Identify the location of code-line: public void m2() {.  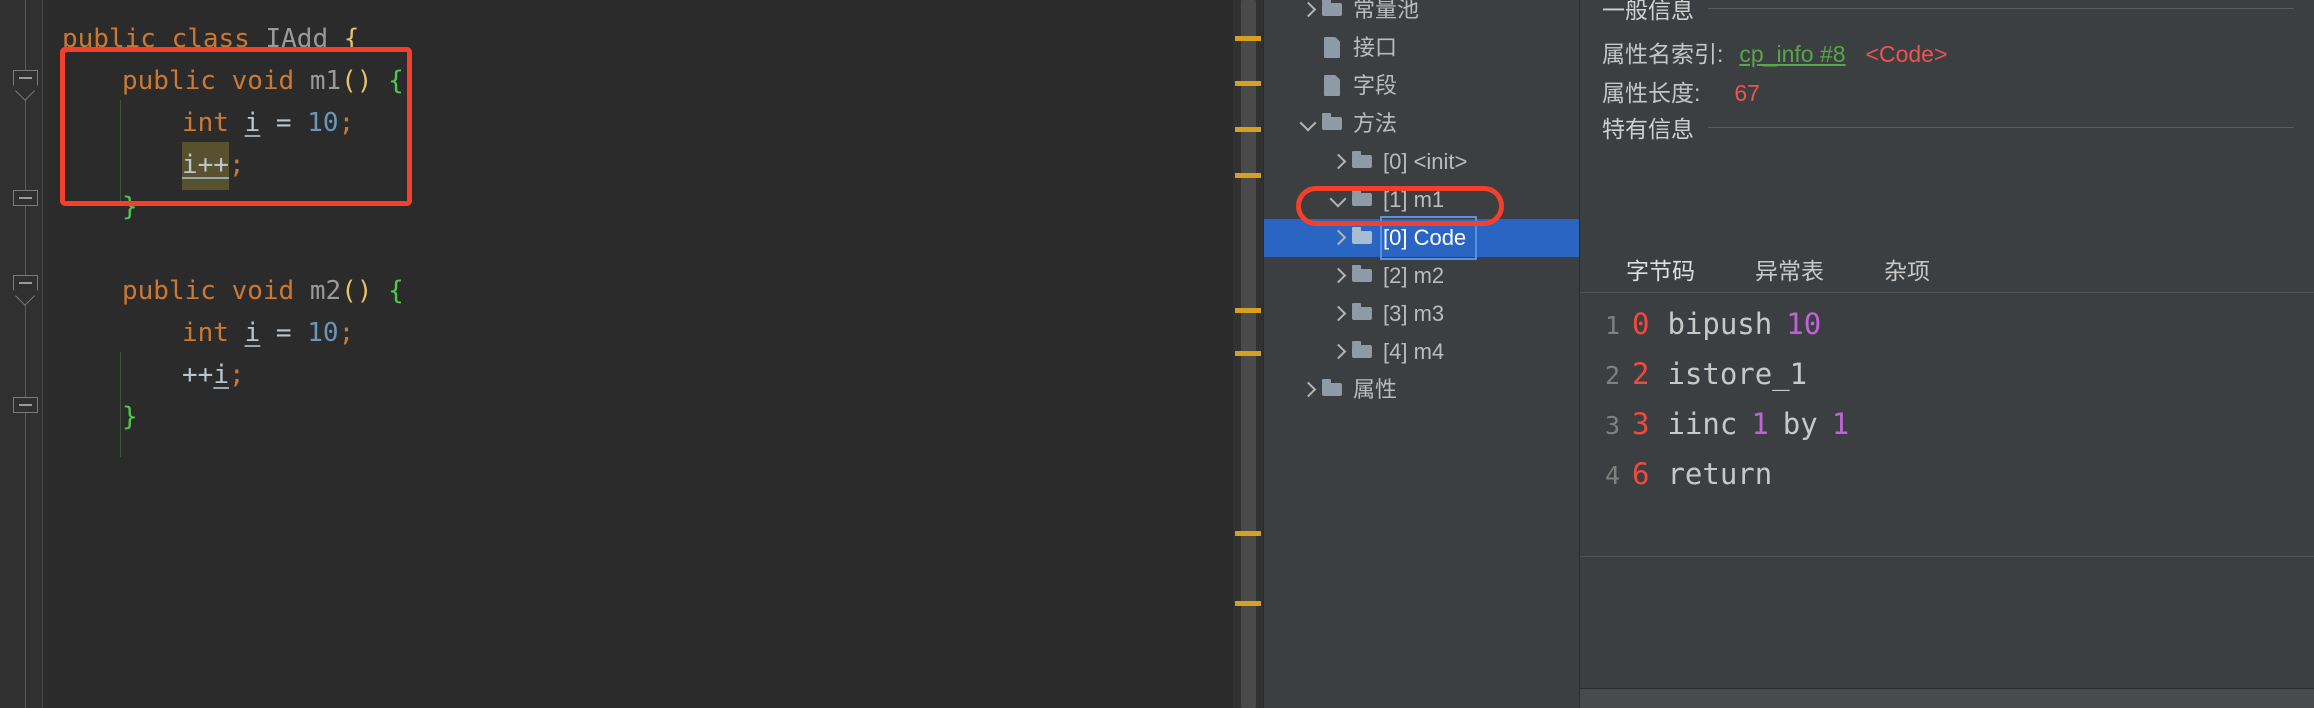
(637, 291).